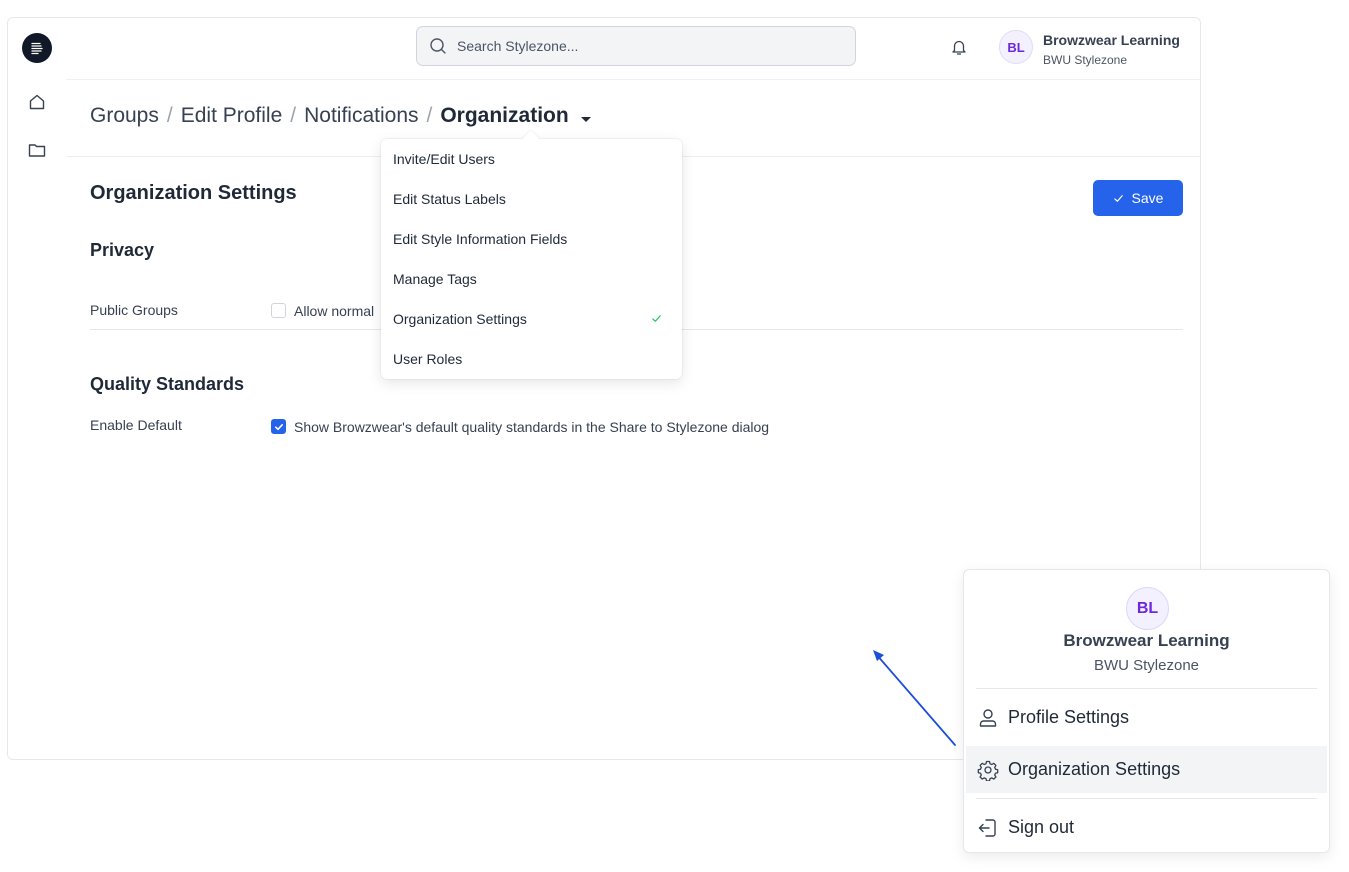 The image size is (1349, 872). I want to click on breadcrumb-organization-dropdown: Organization, so click(515, 116).